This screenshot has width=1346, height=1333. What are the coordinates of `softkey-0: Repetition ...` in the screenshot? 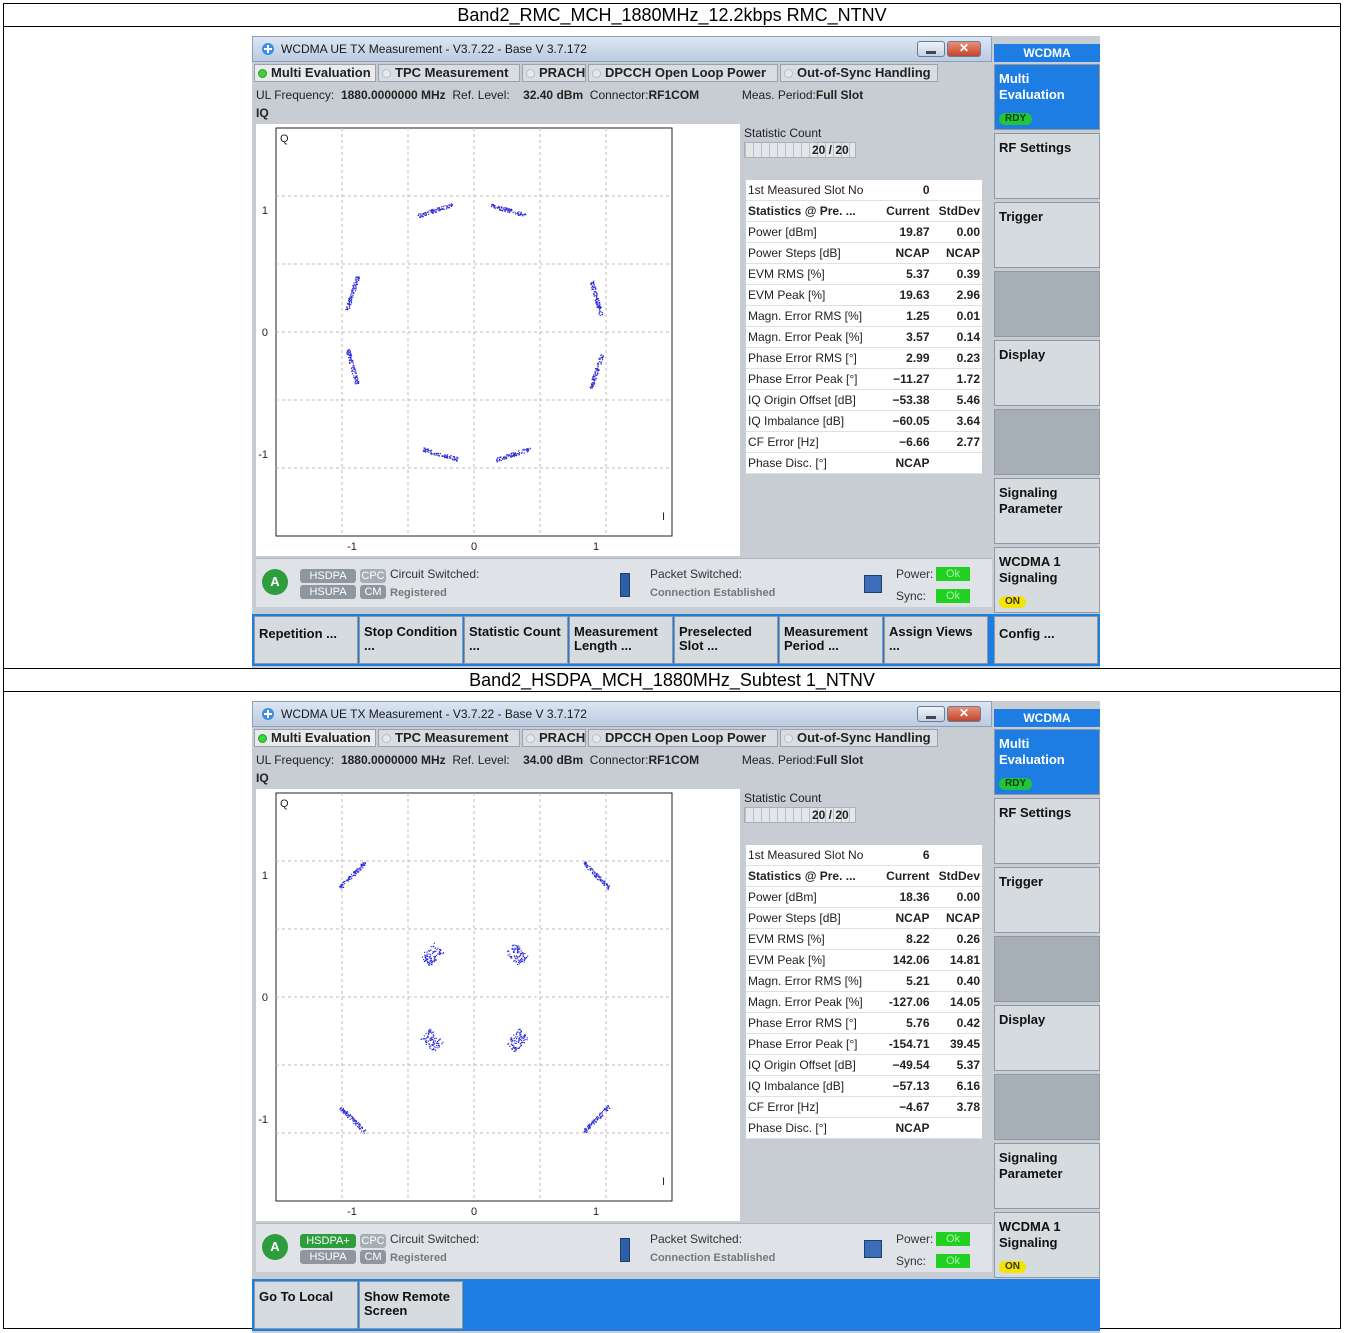 It's located at (306, 640).